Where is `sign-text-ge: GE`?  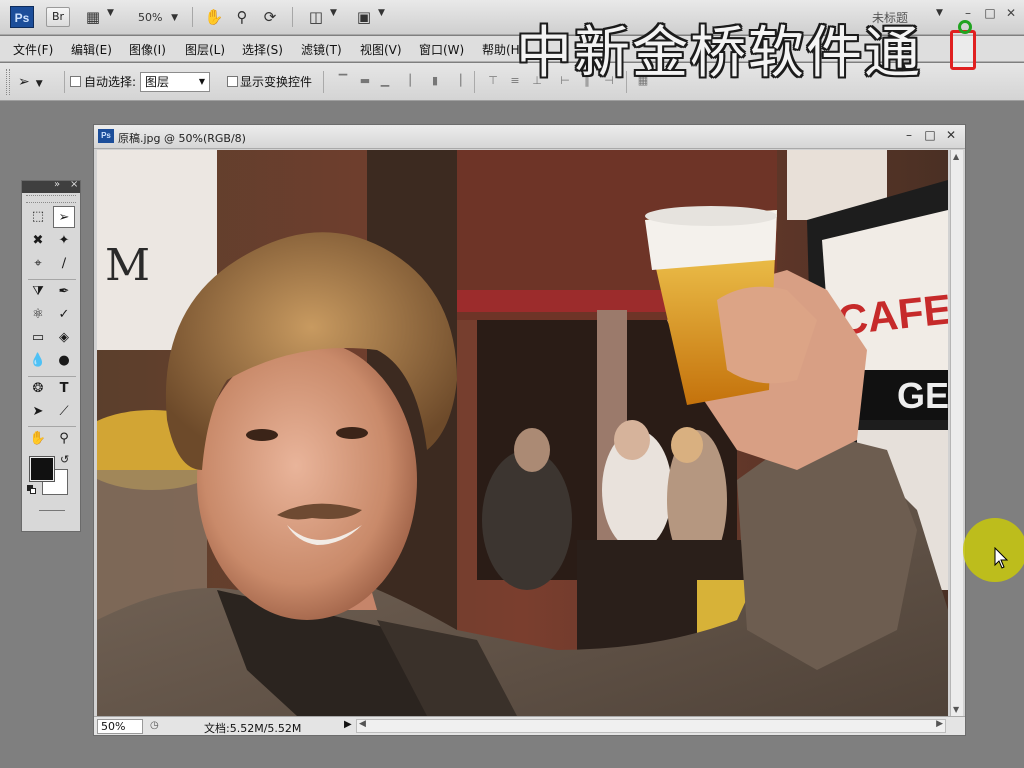
sign-text-ge: GE is located at coordinates (922, 395).